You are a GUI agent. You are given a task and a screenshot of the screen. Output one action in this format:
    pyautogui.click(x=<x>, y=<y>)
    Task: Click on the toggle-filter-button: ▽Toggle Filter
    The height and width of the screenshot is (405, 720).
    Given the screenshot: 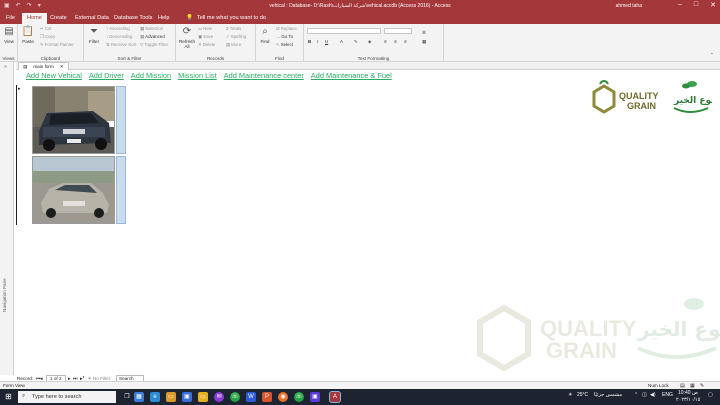 What is the action you would take?
    pyautogui.click(x=154, y=45)
    